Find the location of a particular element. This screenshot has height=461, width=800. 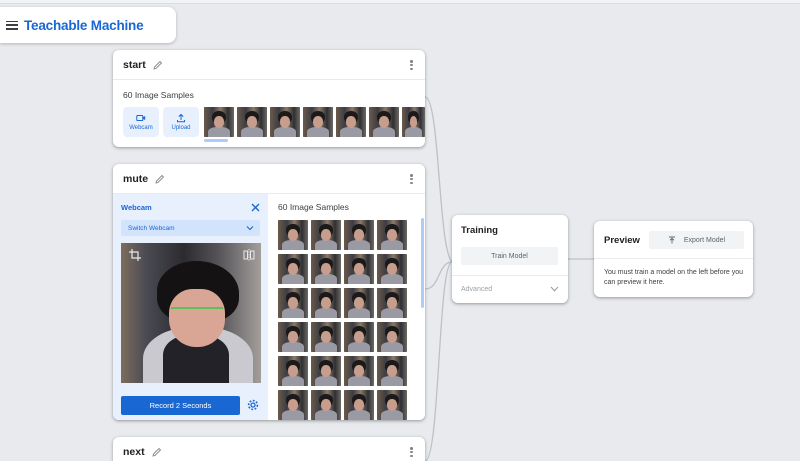

class-card-start: start 60 Image Samples Webcam Upload is located at coordinates (269, 98).